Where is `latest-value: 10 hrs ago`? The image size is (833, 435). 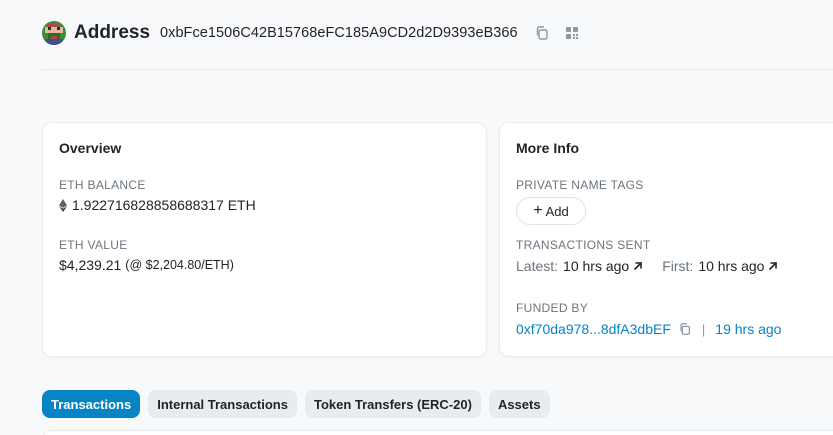
latest-value: 10 hrs ago is located at coordinates (596, 266).